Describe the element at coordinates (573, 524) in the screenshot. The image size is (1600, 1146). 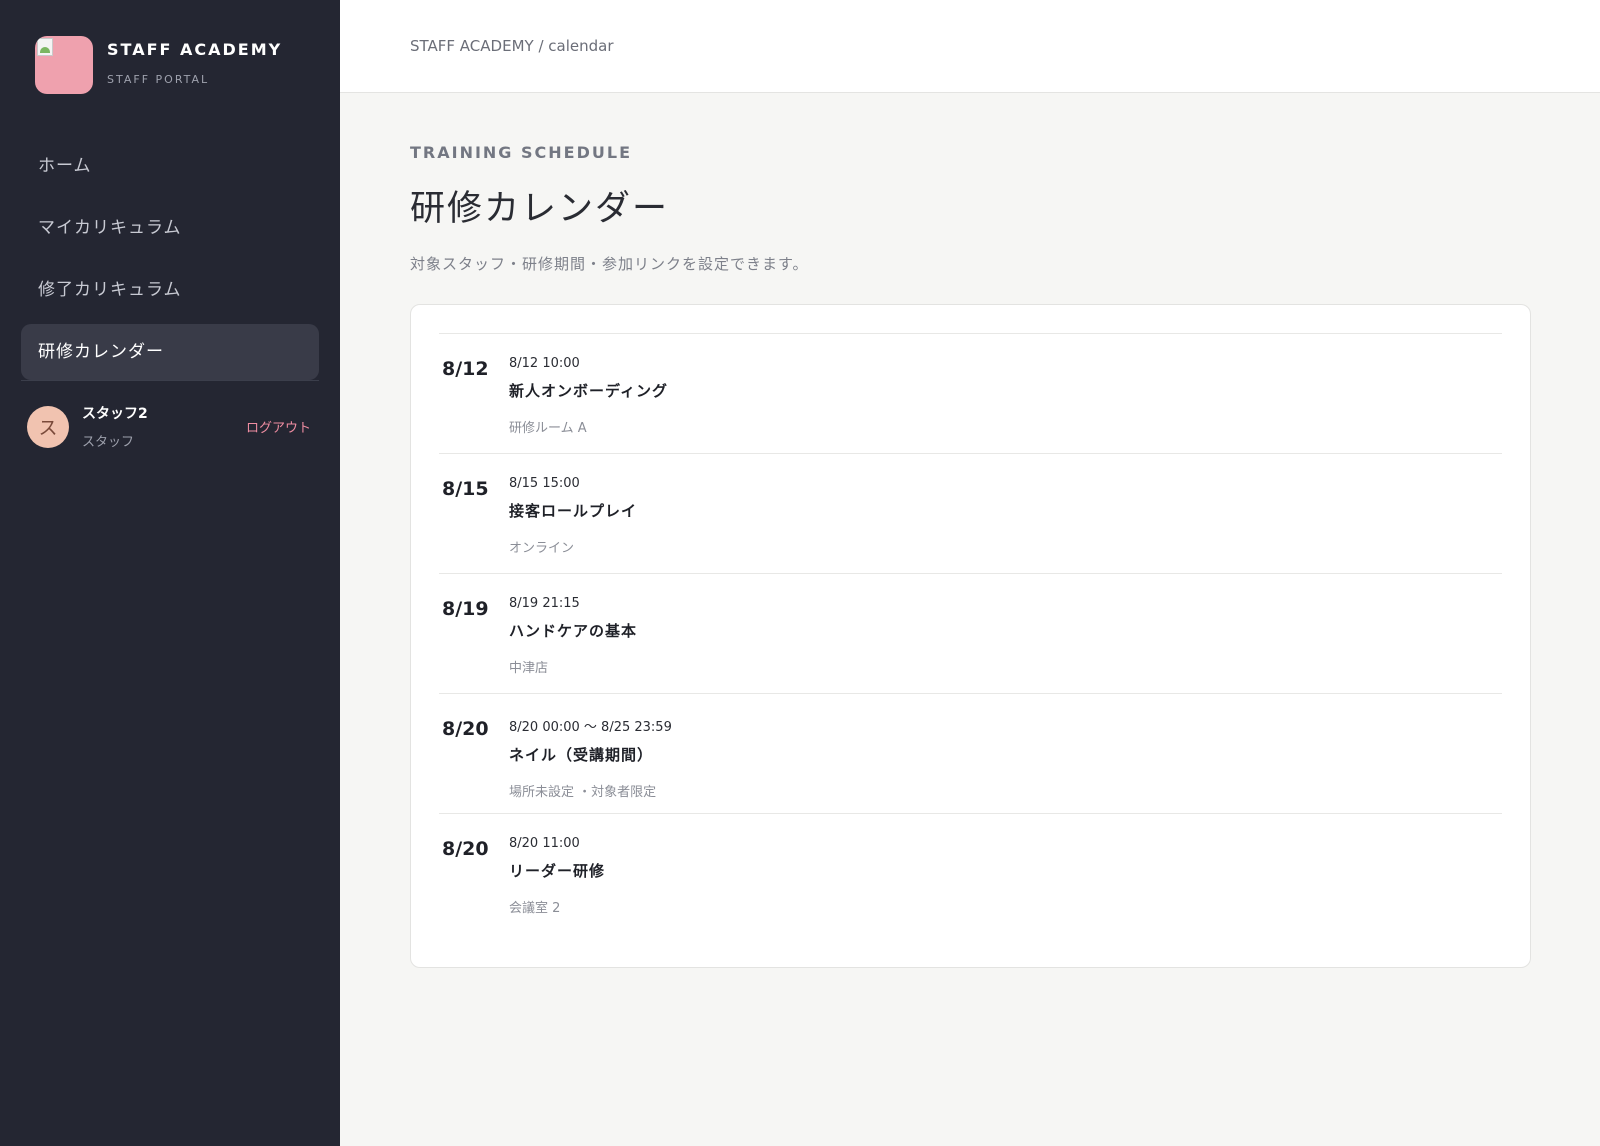
I see `event-body: 8/15 15:00 接客ロールプレイ オンライン` at that location.